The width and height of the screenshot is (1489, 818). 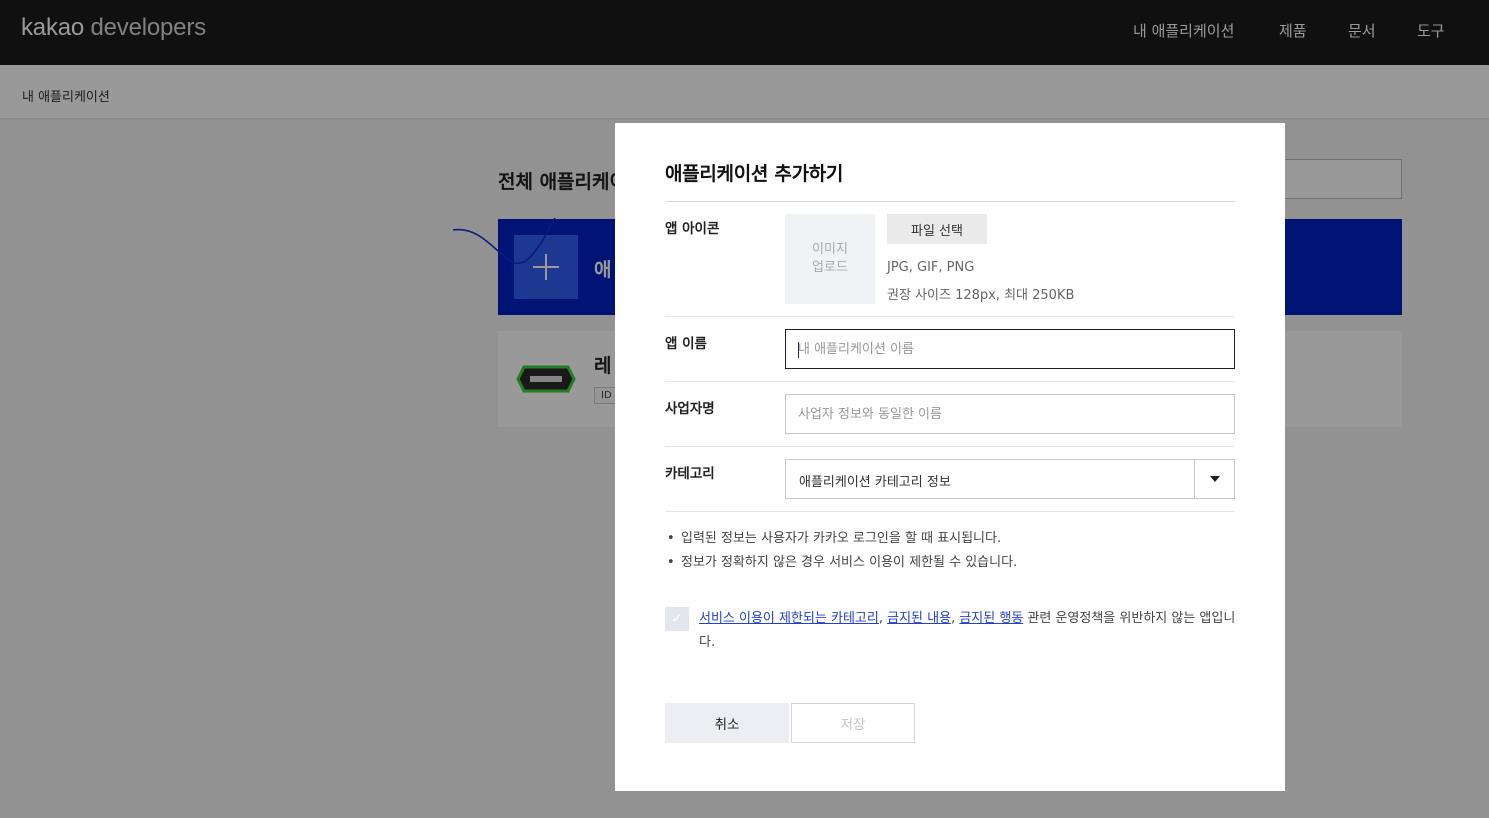 I want to click on notice-item: • 정보가 정확하지 않은 경우 서비스 이용이 제한될 수 있습니다., so click(x=842, y=560).